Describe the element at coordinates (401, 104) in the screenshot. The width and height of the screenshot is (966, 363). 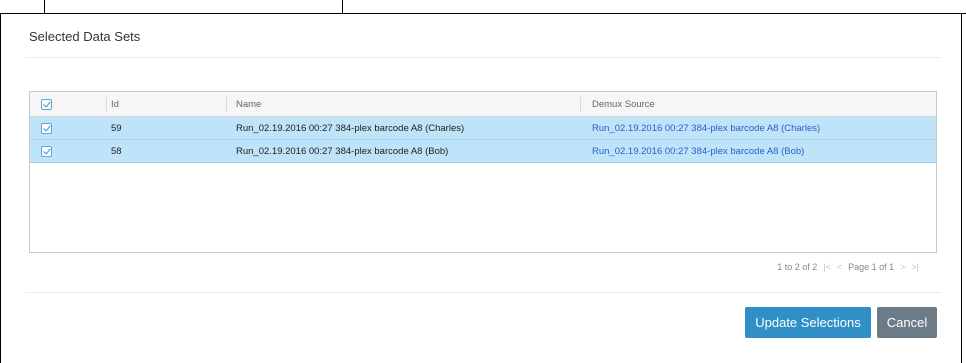
I see `column-header-name: Name` at that location.